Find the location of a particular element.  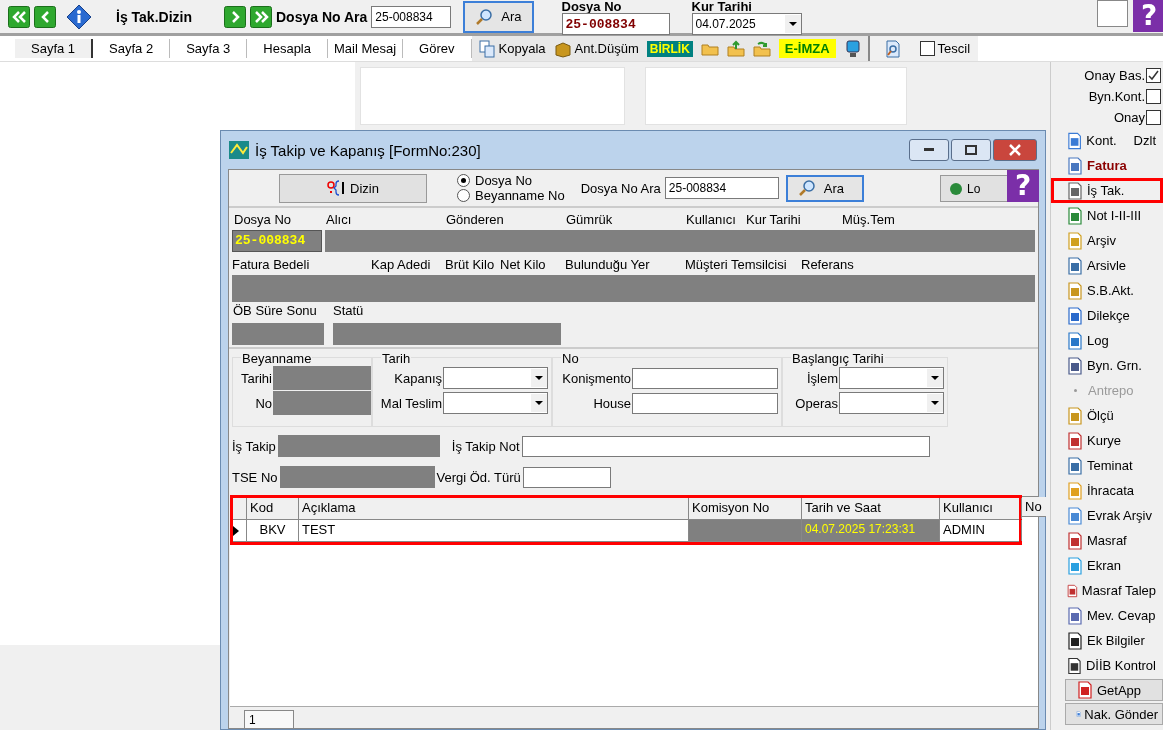

next-button is located at coordinates (235, 16).